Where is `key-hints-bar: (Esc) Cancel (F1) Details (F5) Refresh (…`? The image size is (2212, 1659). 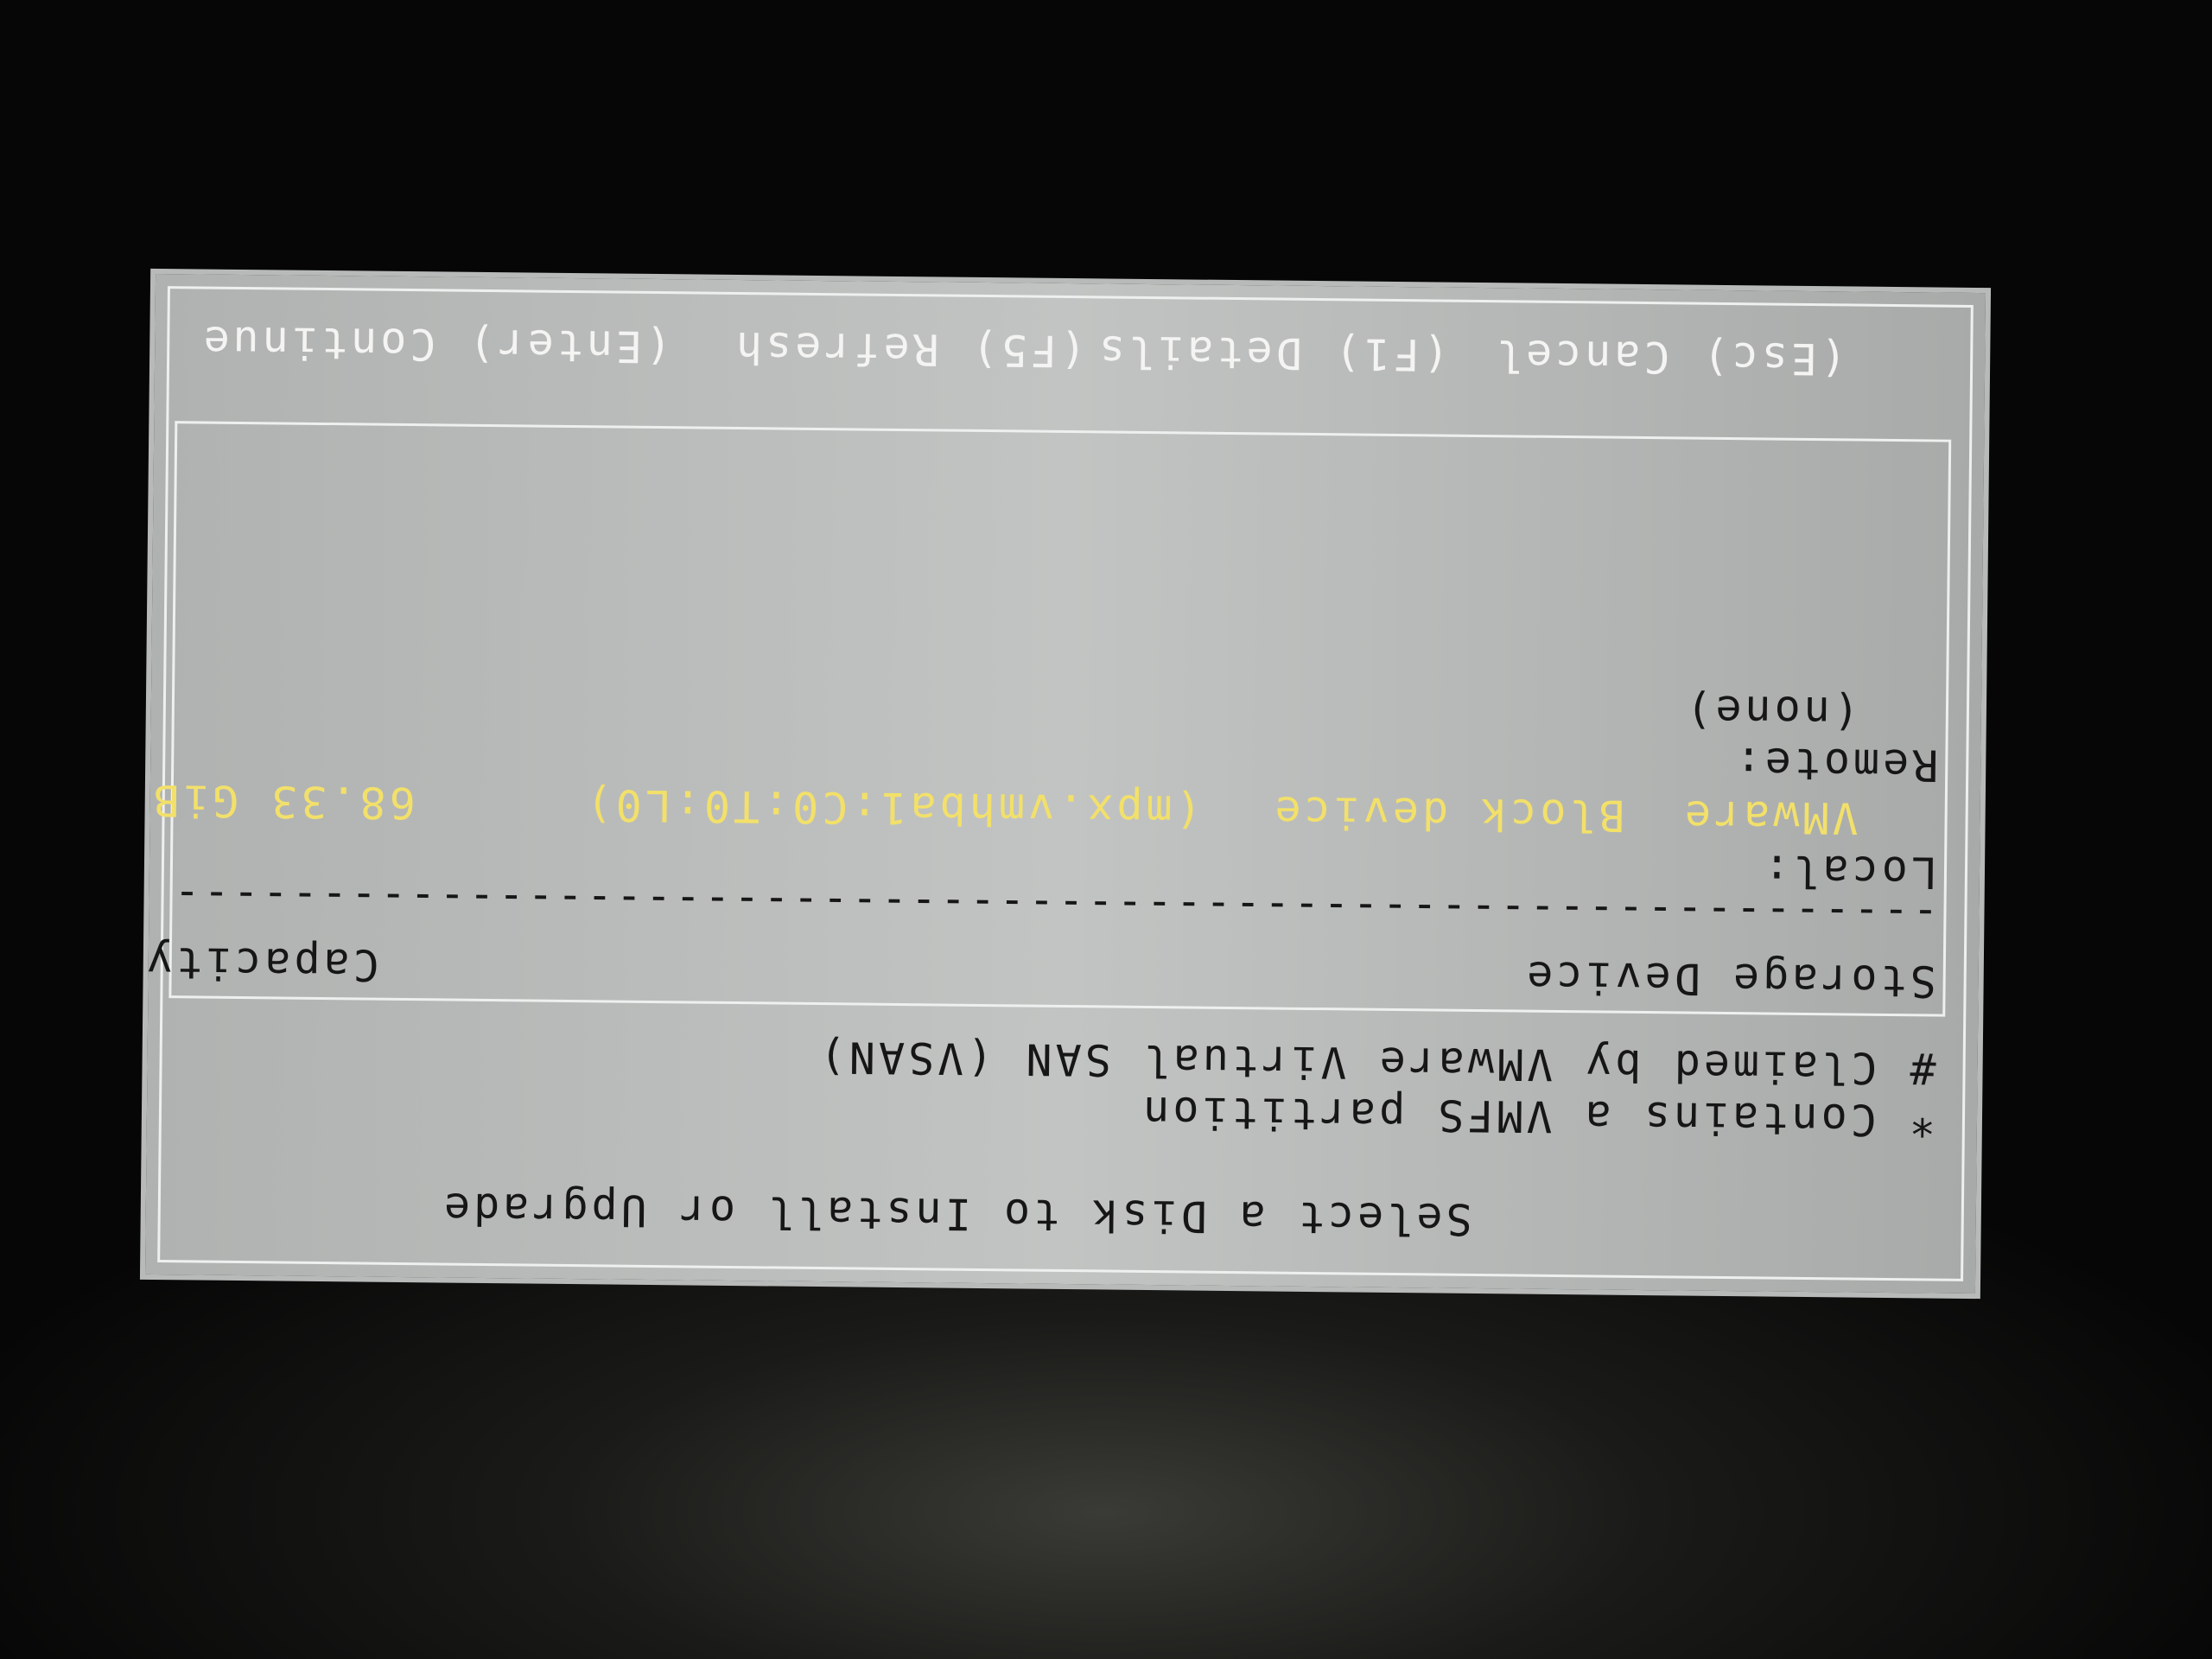
key-hints-bar: (Esc) Cancel (F1) Details (F5) Refresh (… is located at coordinates (1065, 346).